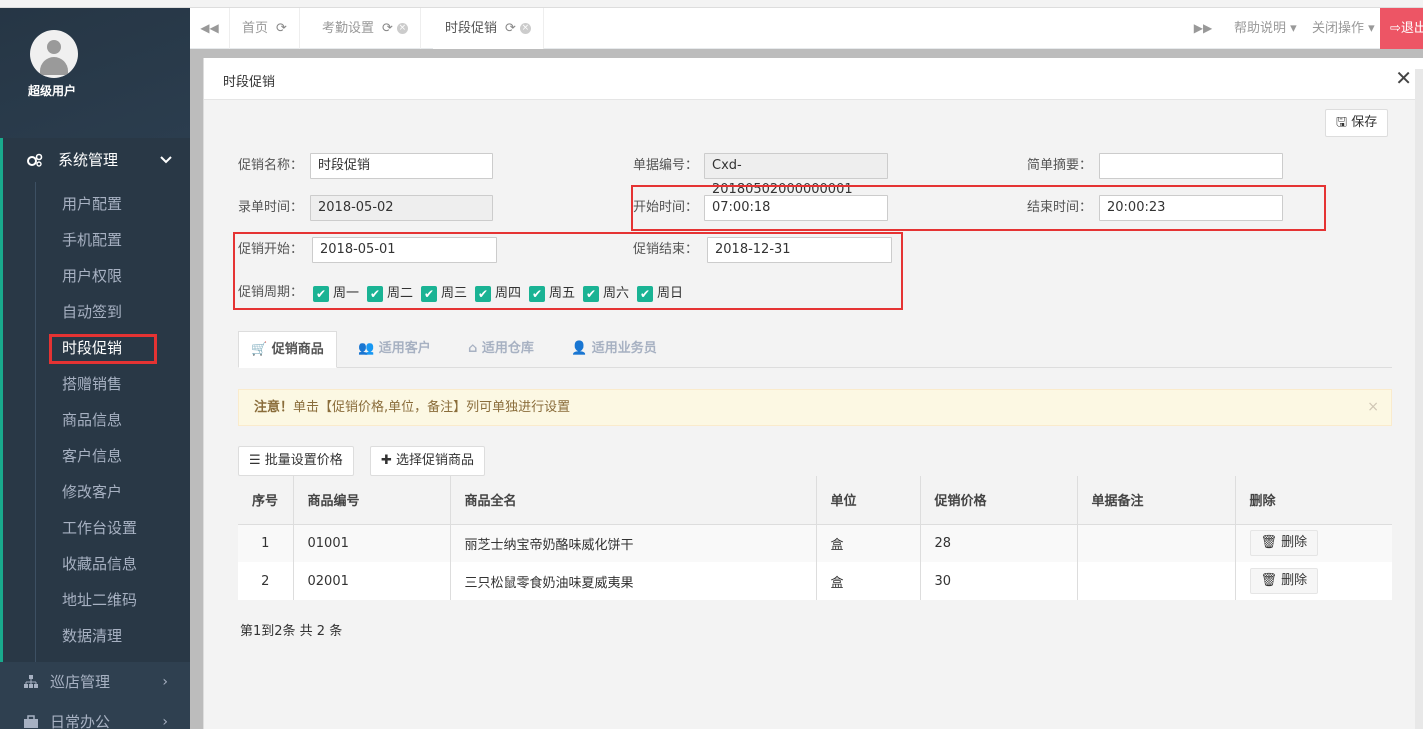 The height and width of the screenshot is (729, 1423). What do you see at coordinates (287, 349) in the screenshot?
I see `tab-promo-goods: 🛒 促销商品` at bounding box center [287, 349].